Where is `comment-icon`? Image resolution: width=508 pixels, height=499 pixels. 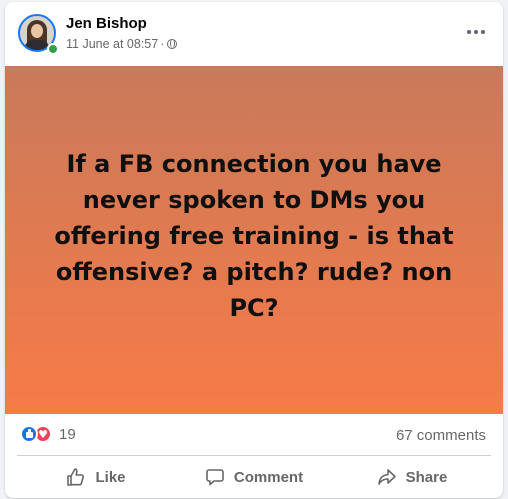
comment-icon is located at coordinates (215, 477).